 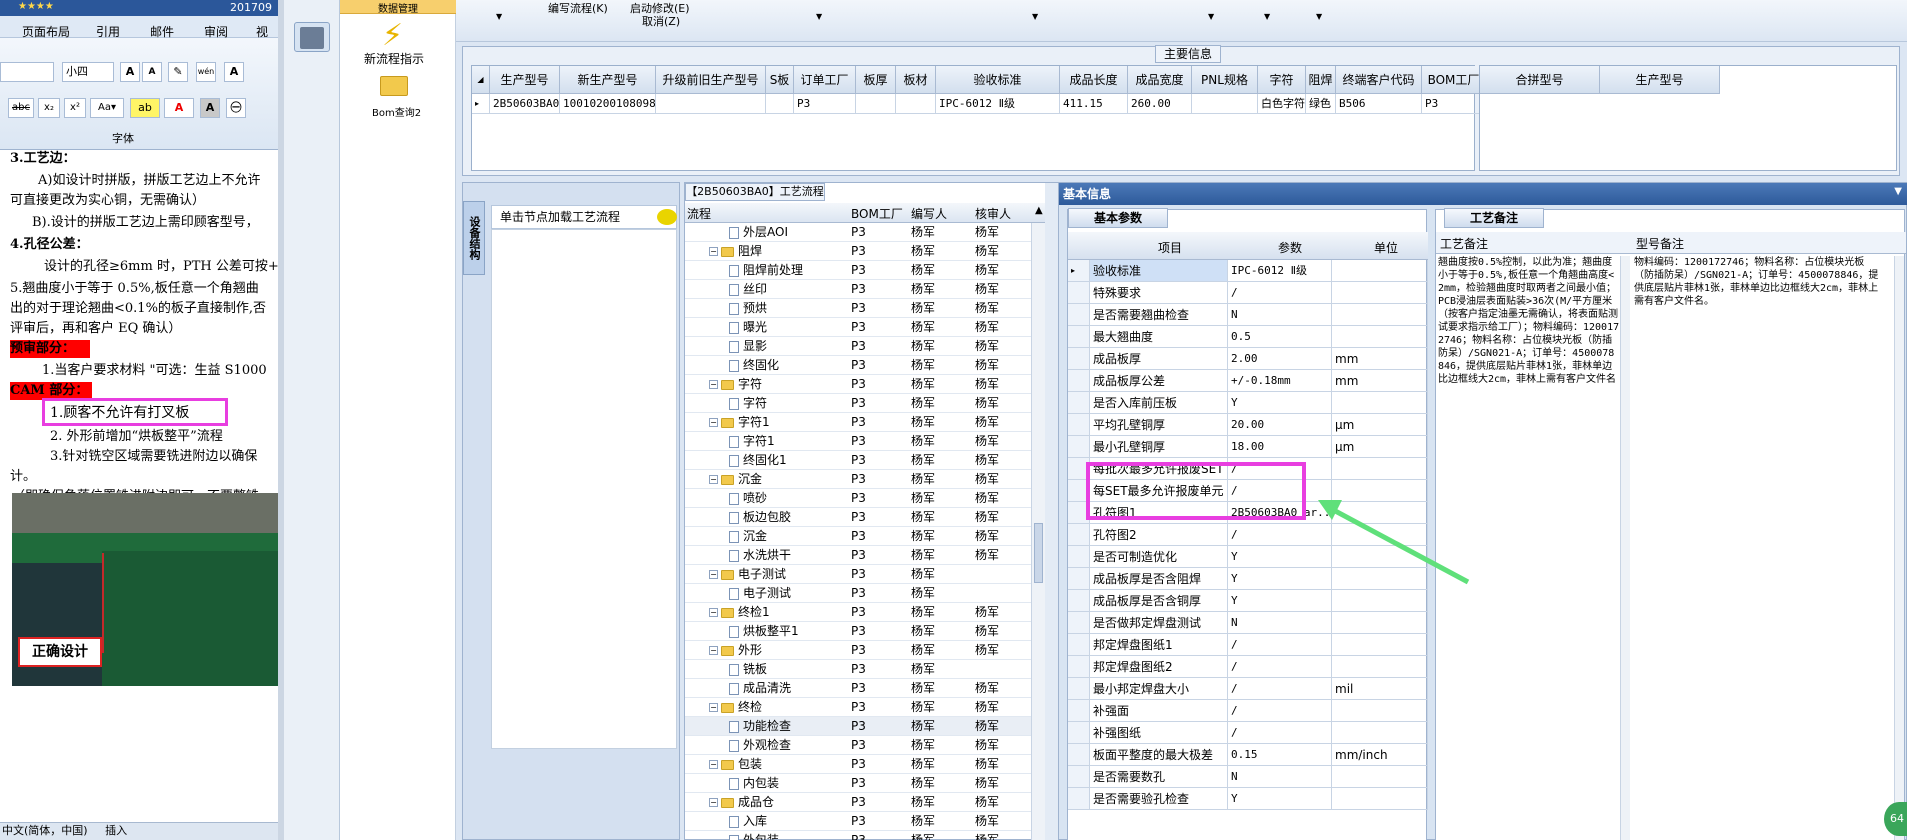 What do you see at coordinates (1380, 447) in the screenshot?
I see `param-unit: μm` at bounding box center [1380, 447].